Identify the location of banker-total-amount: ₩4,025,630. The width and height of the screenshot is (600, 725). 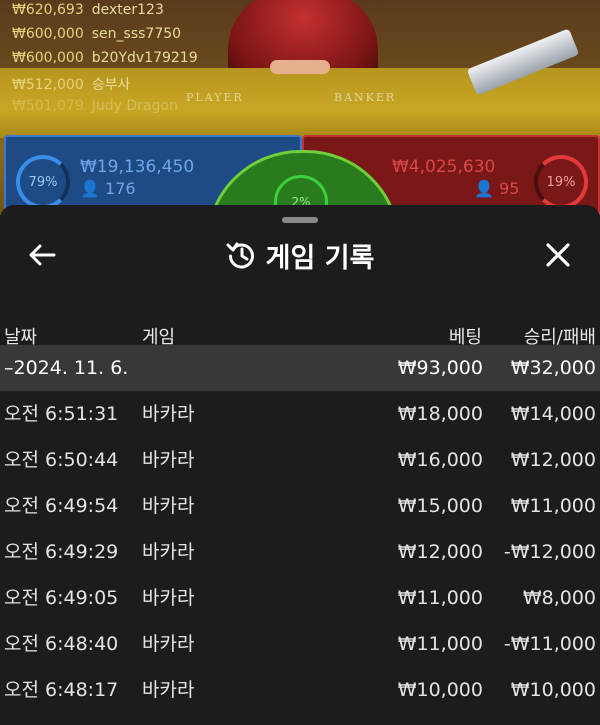
(444, 167).